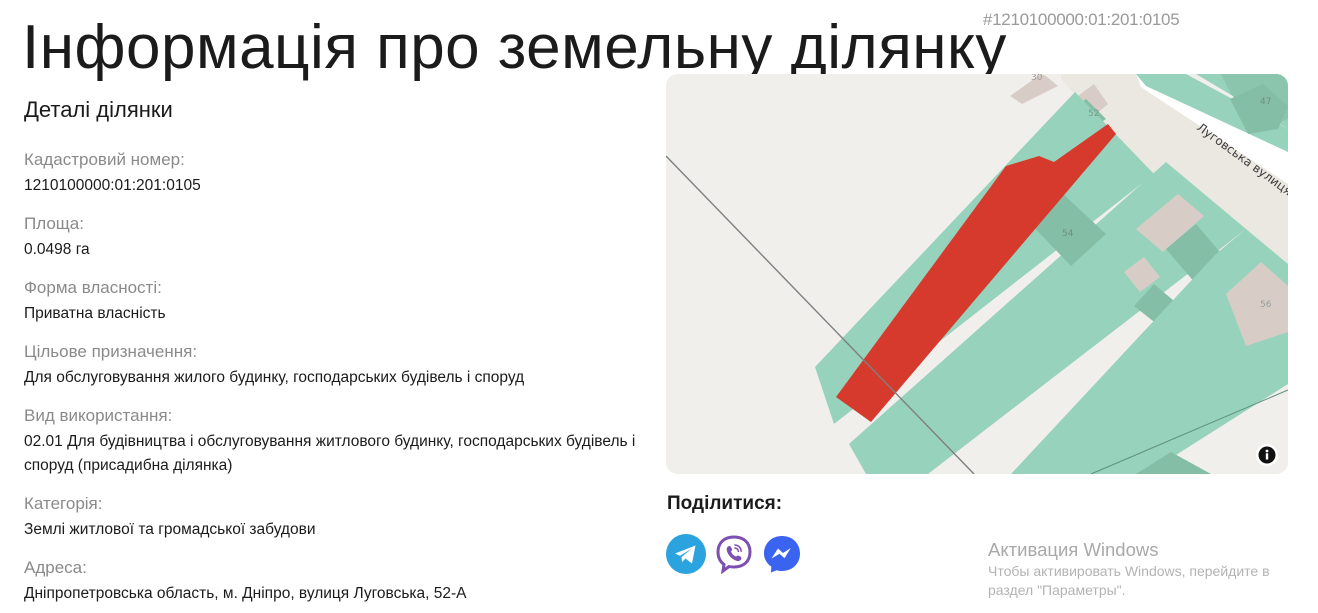  I want to click on house-number-label: 30, so click(1037, 78).